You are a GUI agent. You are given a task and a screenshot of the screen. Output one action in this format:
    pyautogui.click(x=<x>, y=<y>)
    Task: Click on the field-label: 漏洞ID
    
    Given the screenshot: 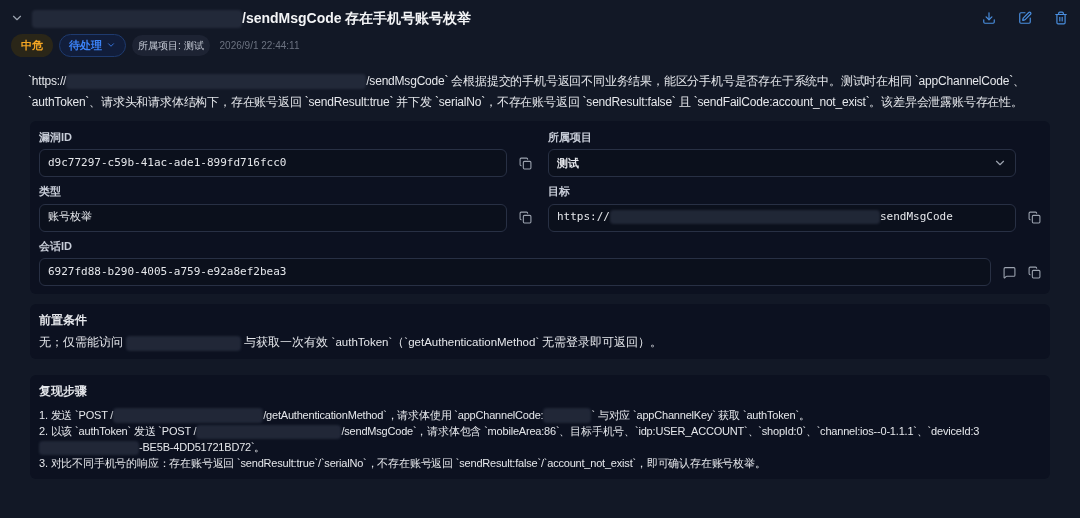 What is the action you would take?
    pyautogui.click(x=56, y=137)
    